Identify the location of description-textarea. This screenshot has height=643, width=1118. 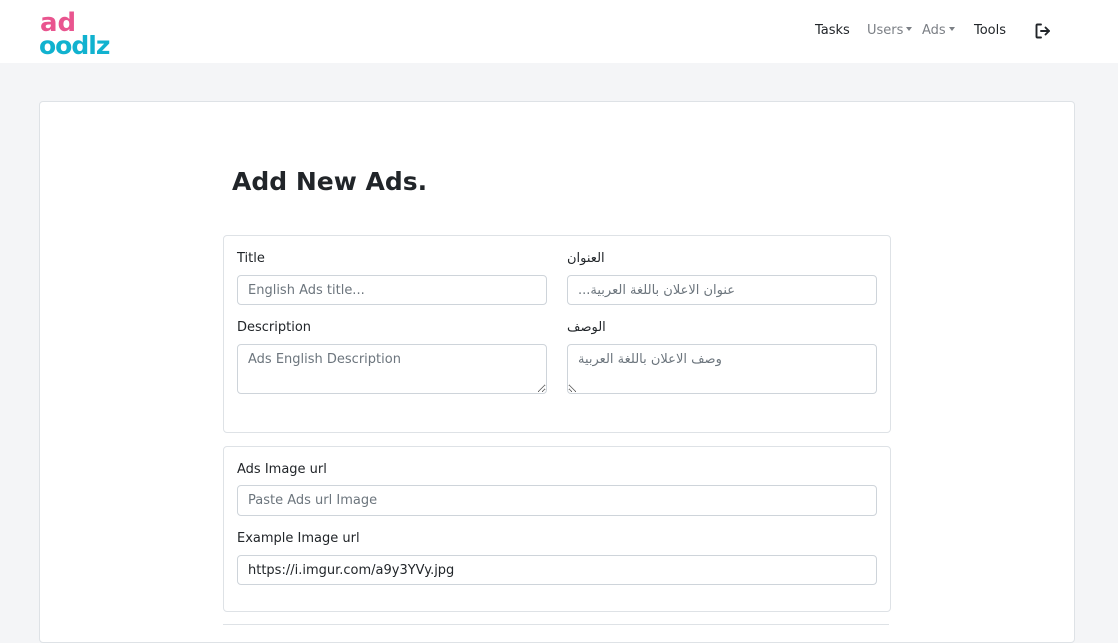
(392, 369).